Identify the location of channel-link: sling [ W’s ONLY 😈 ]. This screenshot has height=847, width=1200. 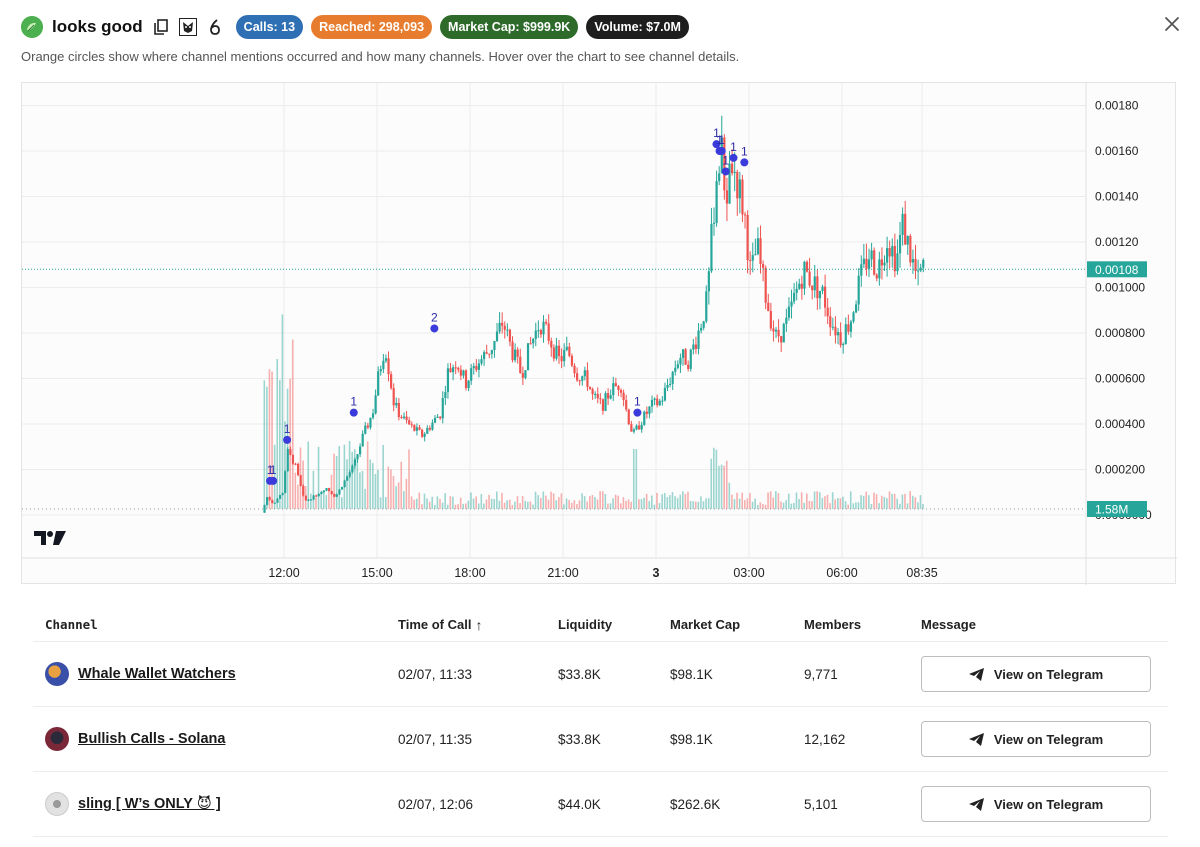
(149, 804).